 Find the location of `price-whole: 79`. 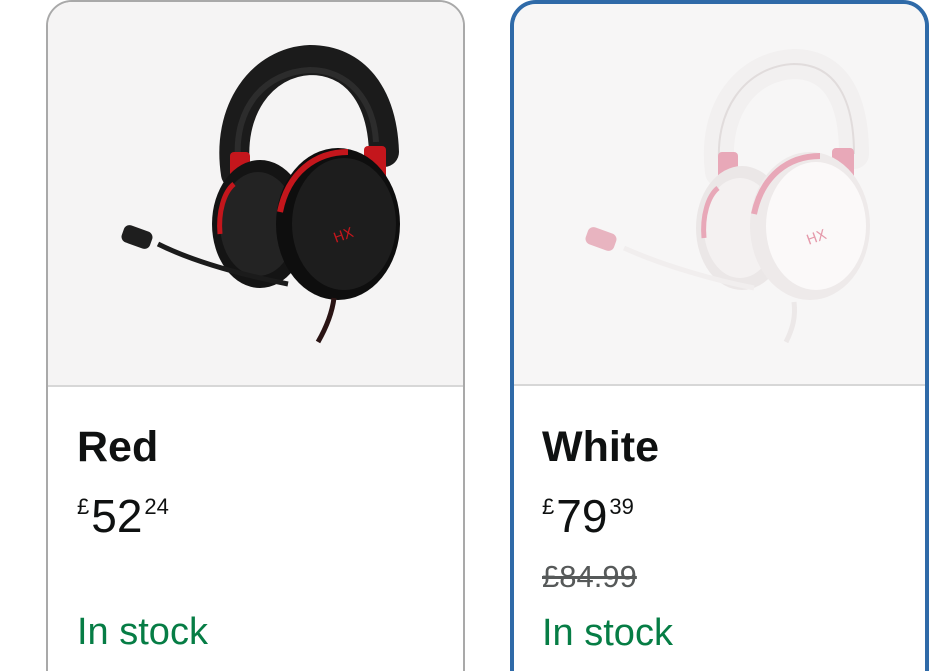

price-whole: 79 is located at coordinates (582, 516).